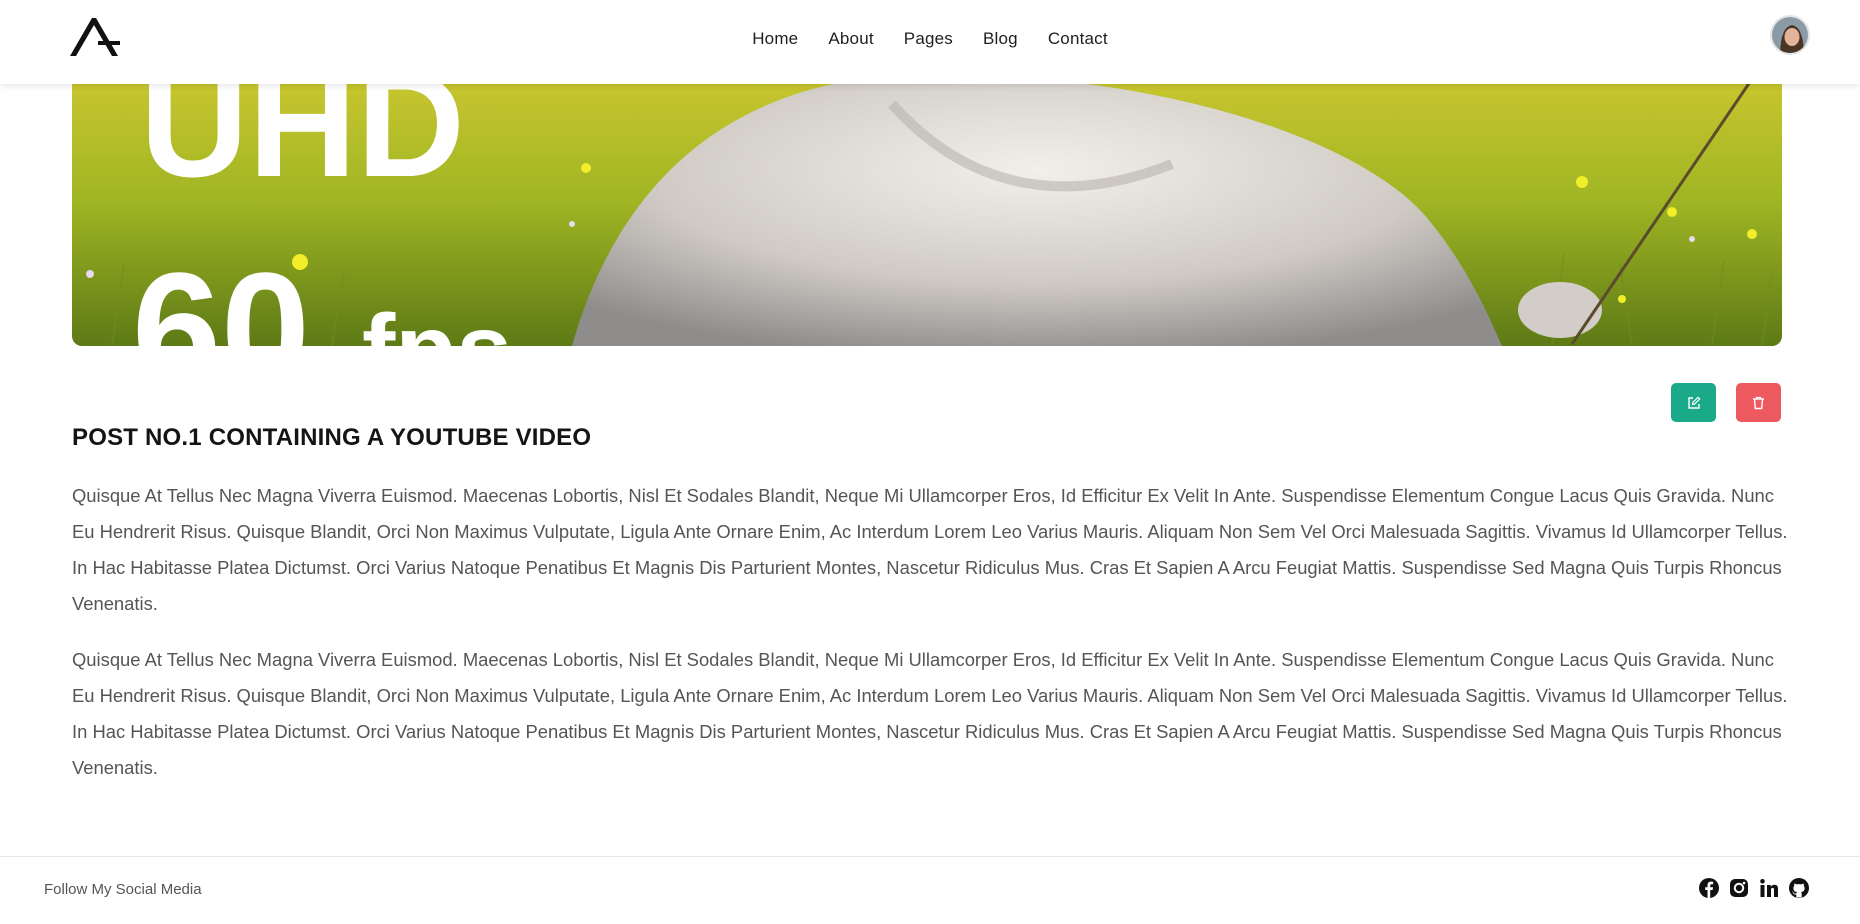  I want to click on hero-overlay-line3: fps, so click(437, 320).